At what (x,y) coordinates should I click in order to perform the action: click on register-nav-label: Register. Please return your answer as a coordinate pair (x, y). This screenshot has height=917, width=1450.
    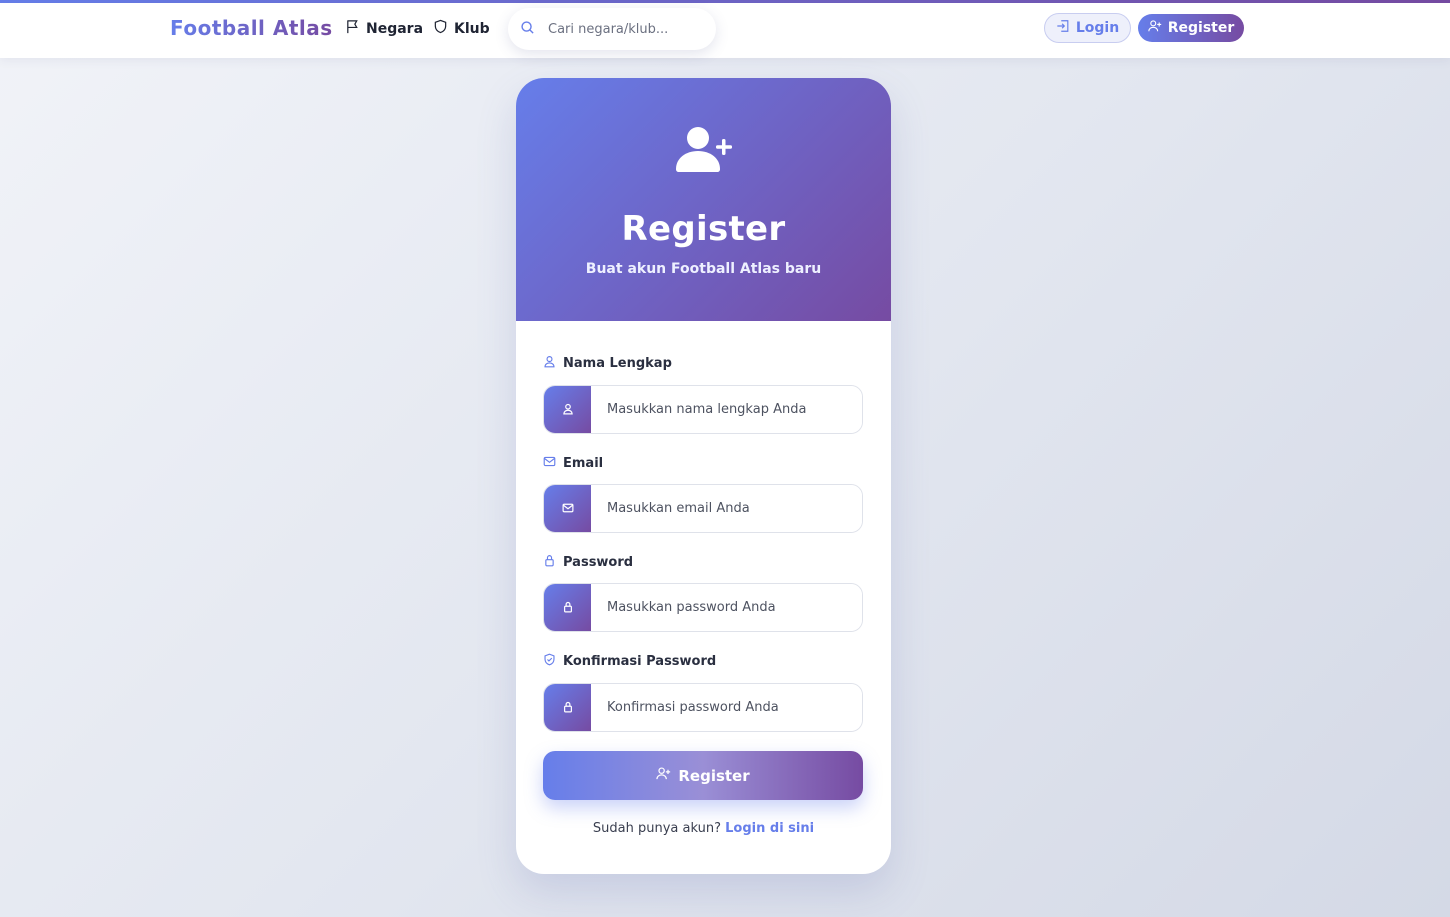
    Looking at the image, I should click on (1201, 28).